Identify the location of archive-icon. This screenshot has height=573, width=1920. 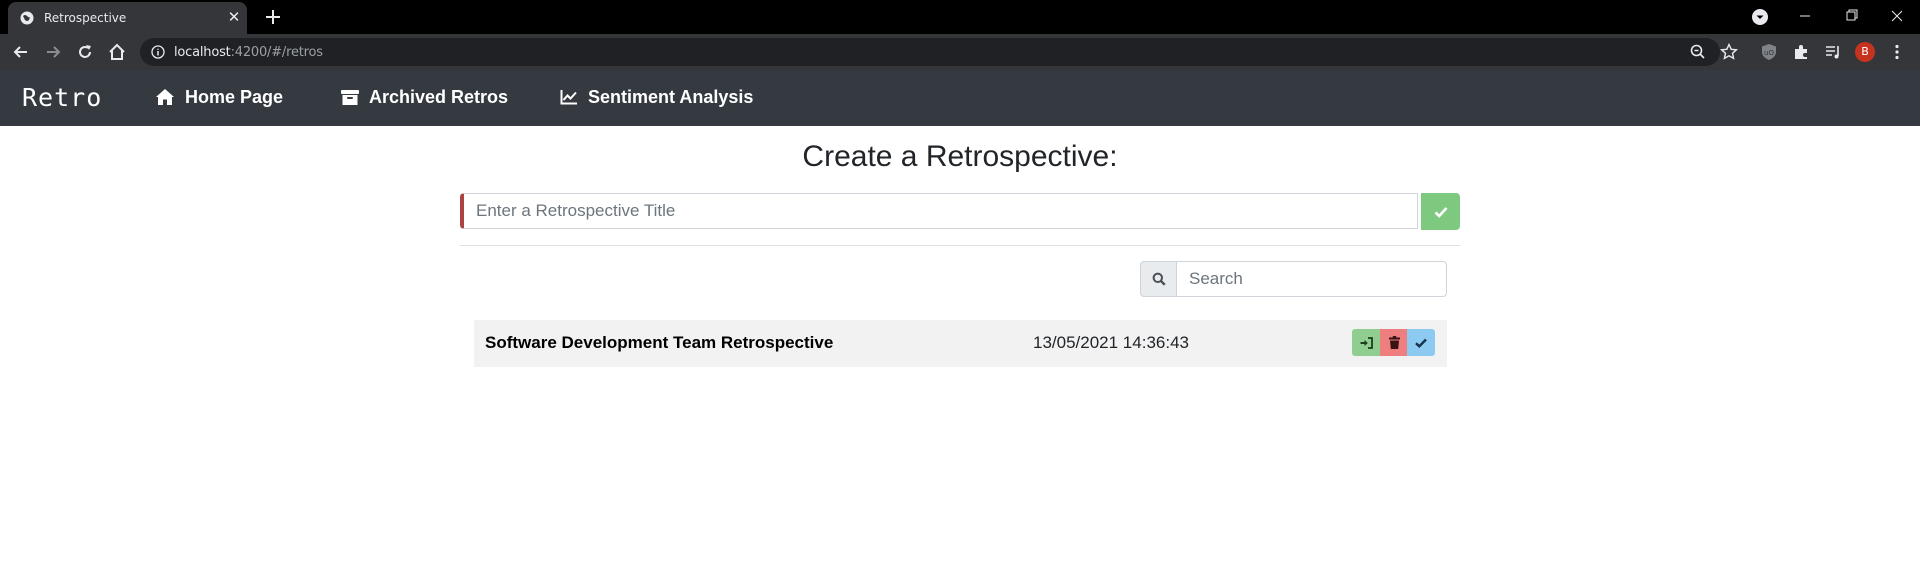
(350, 97).